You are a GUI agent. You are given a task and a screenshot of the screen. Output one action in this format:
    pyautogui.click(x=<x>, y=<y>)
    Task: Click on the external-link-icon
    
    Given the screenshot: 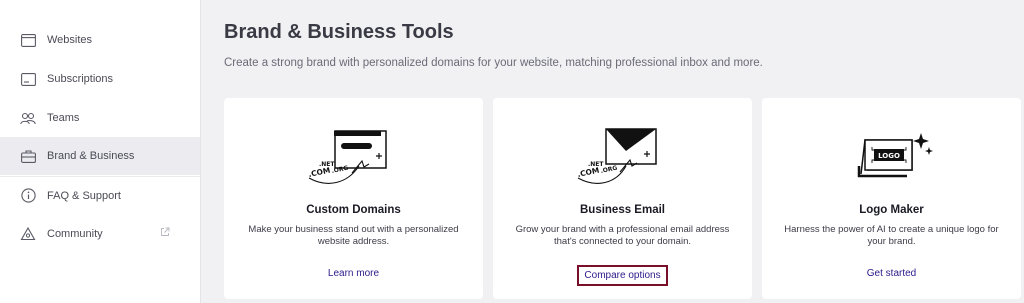 What is the action you would take?
    pyautogui.click(x=165, y=233)
    